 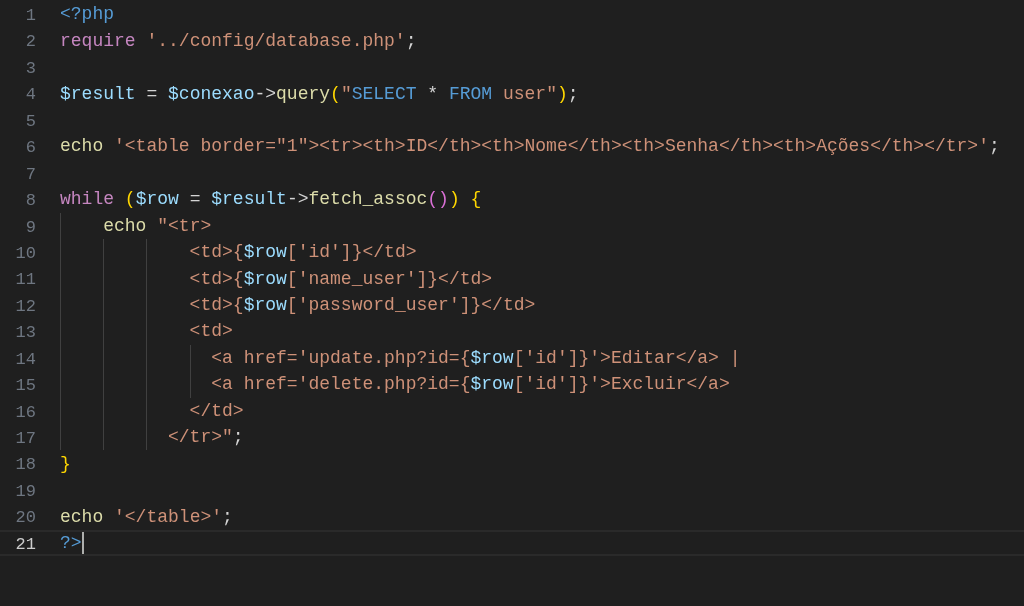 What do you see at coordinates (25, 385) in the screenshot?
I see `line-number: 15` at bounding box center [25, 385].